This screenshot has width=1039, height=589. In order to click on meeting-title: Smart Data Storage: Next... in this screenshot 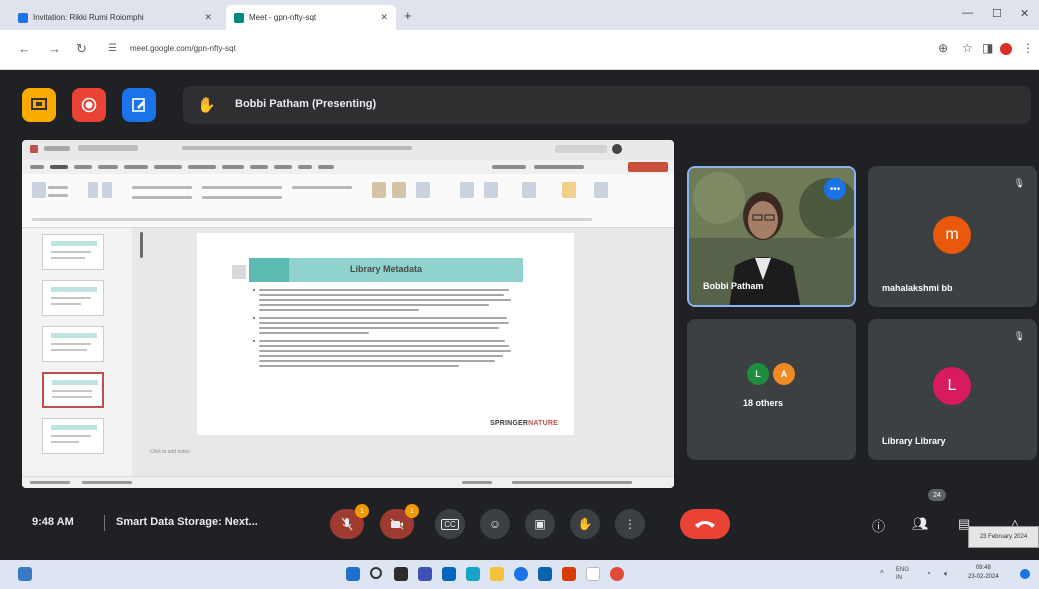, I will do `click(187, 522)`.